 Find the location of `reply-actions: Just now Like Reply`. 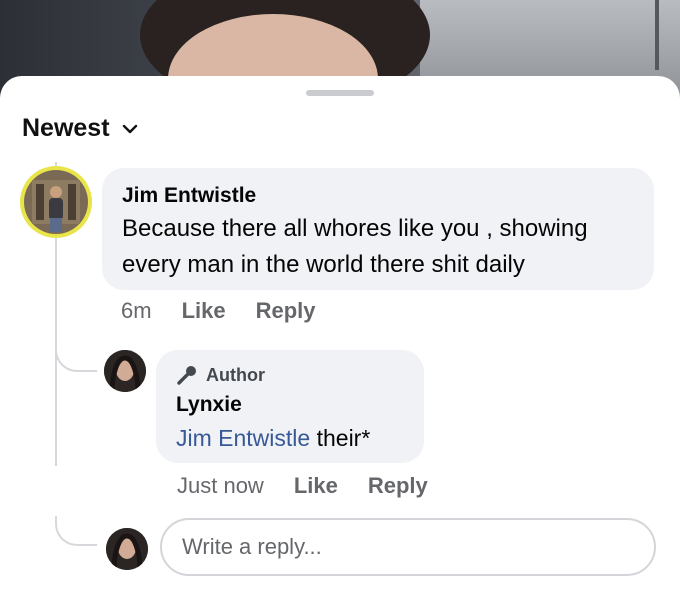

reply-actions: Just now Like Reply is located at coordinates (302, 486).